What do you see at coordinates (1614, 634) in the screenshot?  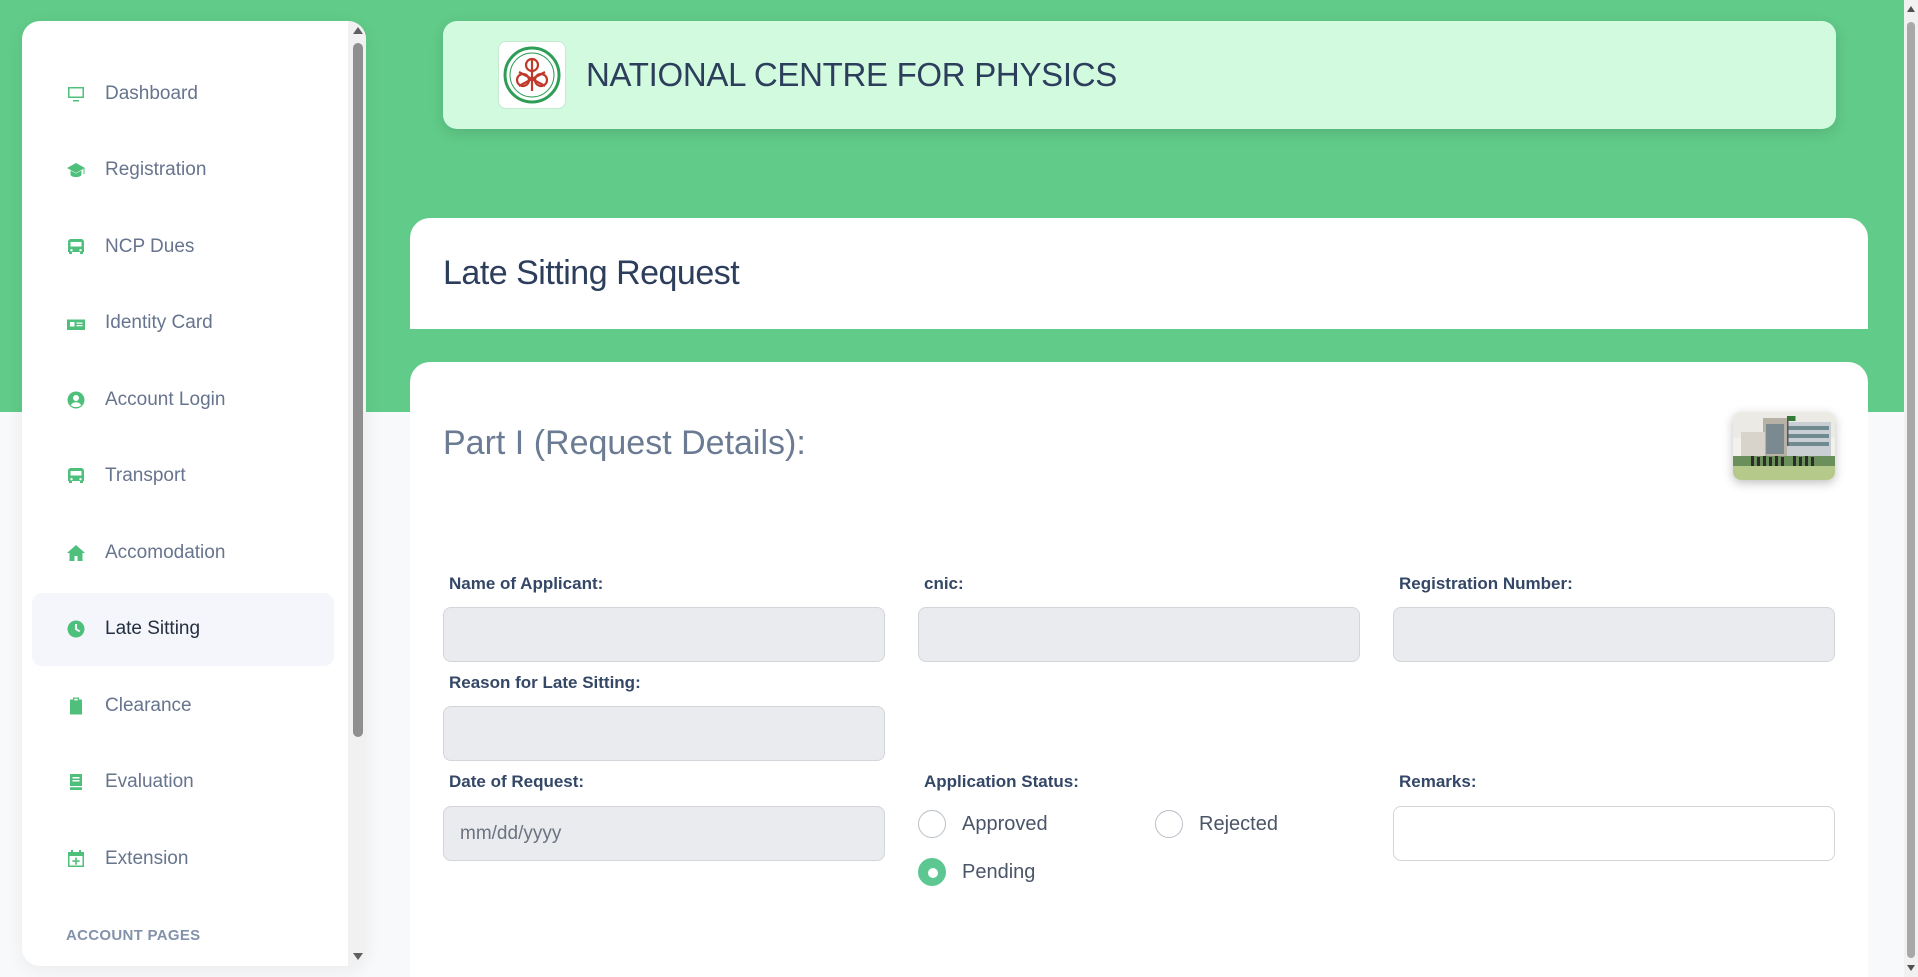 I see `registration-number-input` at bounding box center [1614, 634].